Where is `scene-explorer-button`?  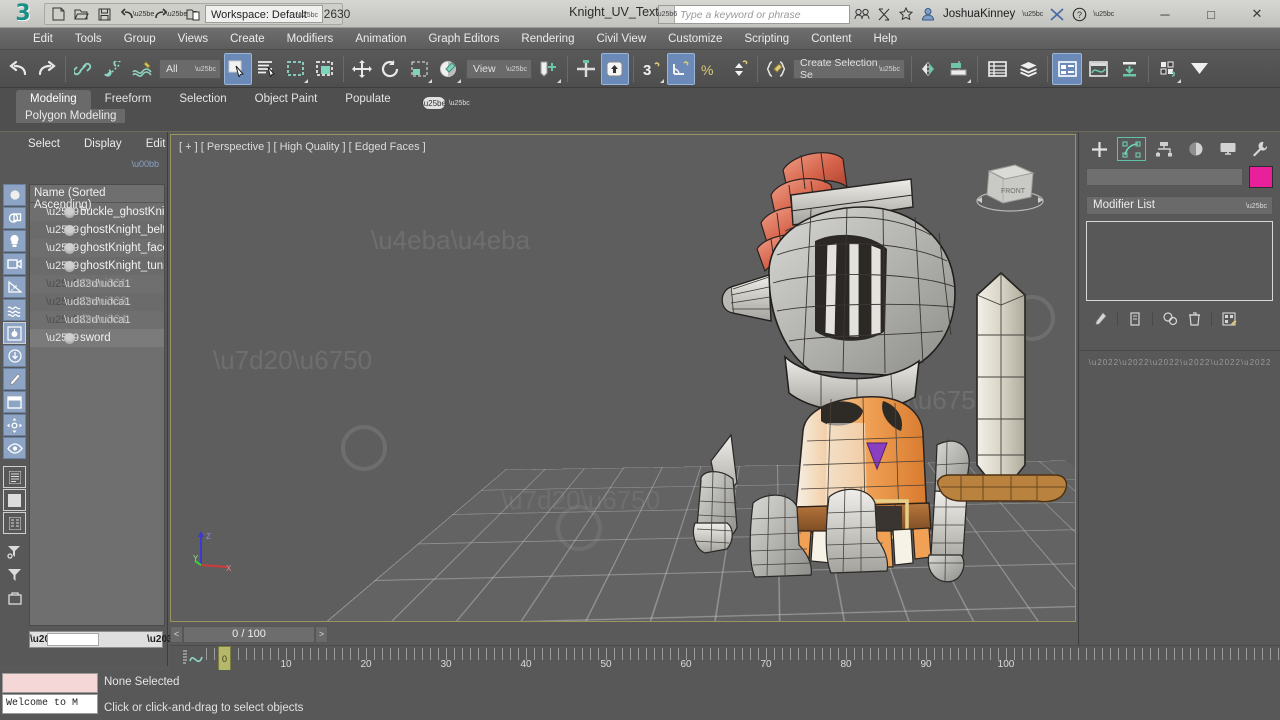
scene-explorer-button is located at coordinates (1028, 69).